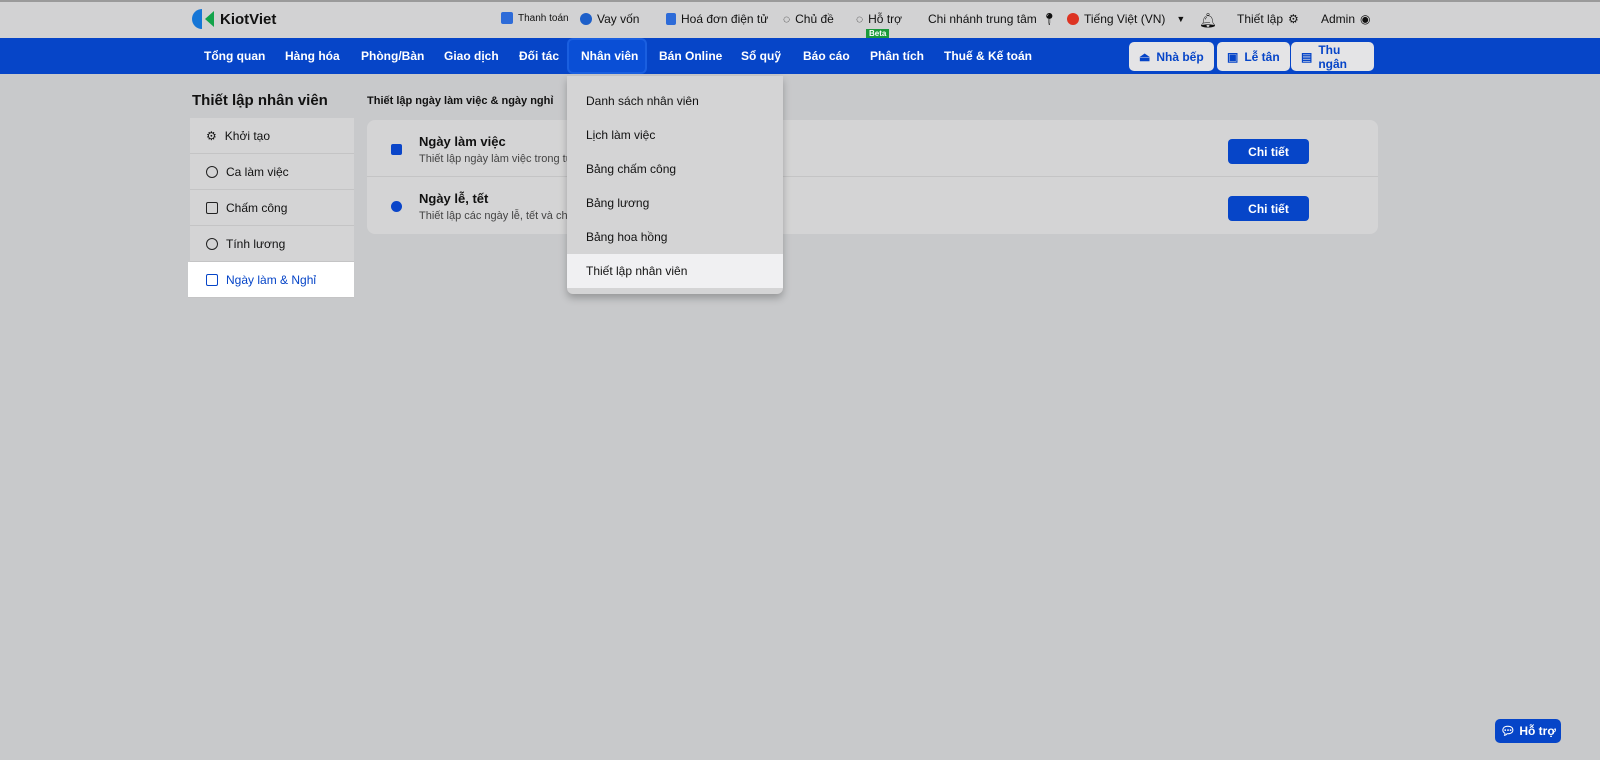 This screenshot has width=1600, height=760. Describe the element at coordinates (247, 135) in the screenshot. I see `sidebar-label: Khởi tạo` at that location.